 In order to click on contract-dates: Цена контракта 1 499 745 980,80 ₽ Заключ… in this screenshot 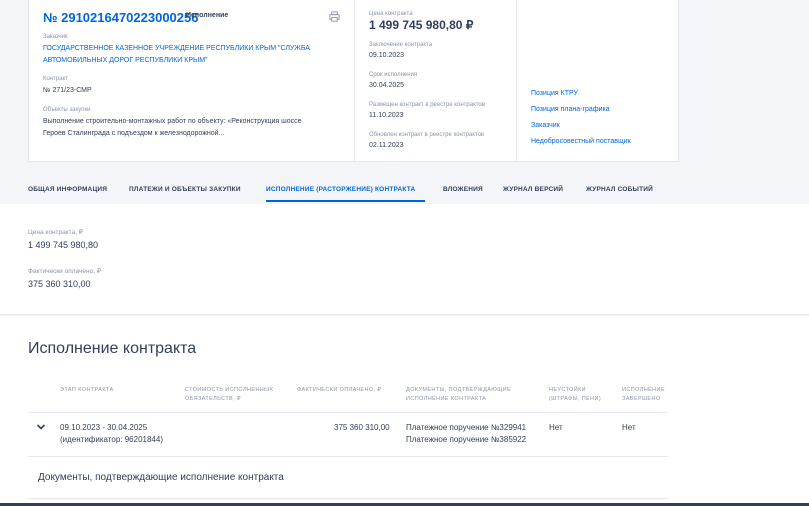, I will do `click(435, 80)`.